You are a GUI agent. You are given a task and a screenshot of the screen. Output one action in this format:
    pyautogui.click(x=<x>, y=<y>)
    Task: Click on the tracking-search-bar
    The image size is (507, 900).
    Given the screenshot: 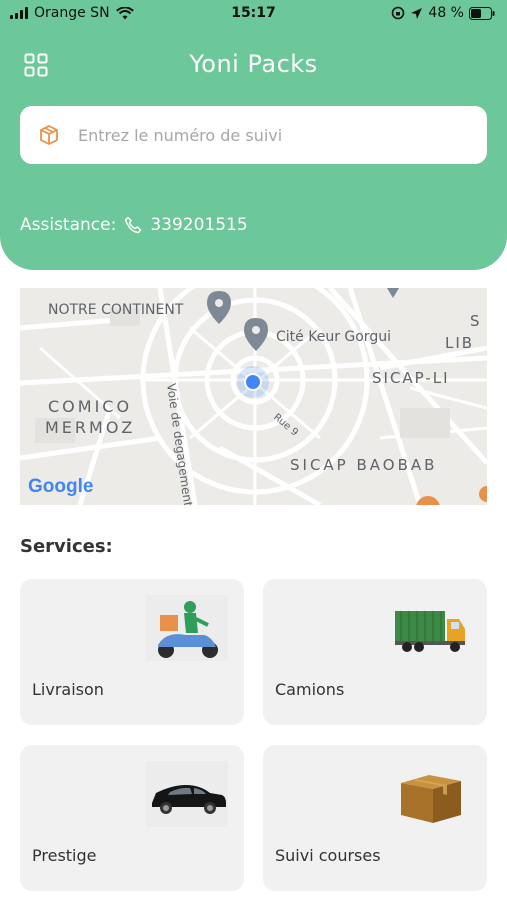 What is the action you would take?
    pyautogui.click(x=253, y=135)
    